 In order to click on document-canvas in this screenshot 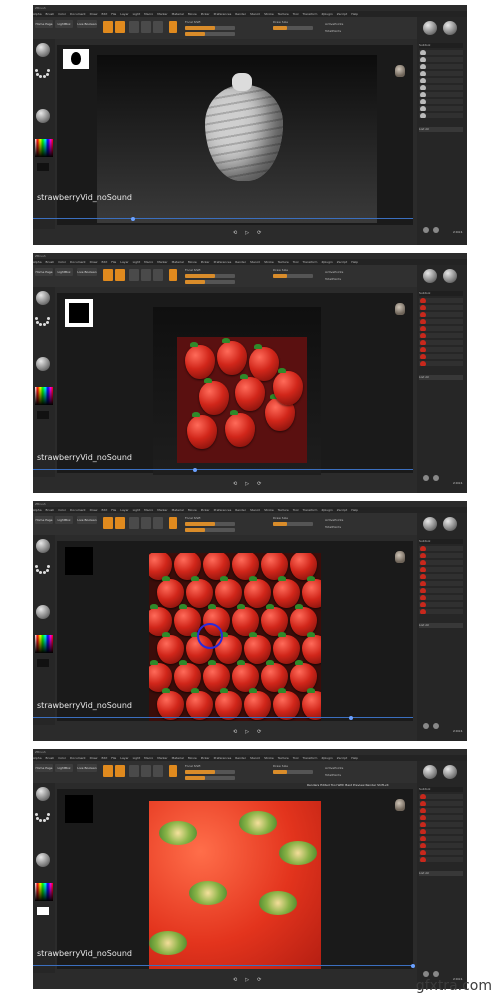, I will do `click(235, 631)`.